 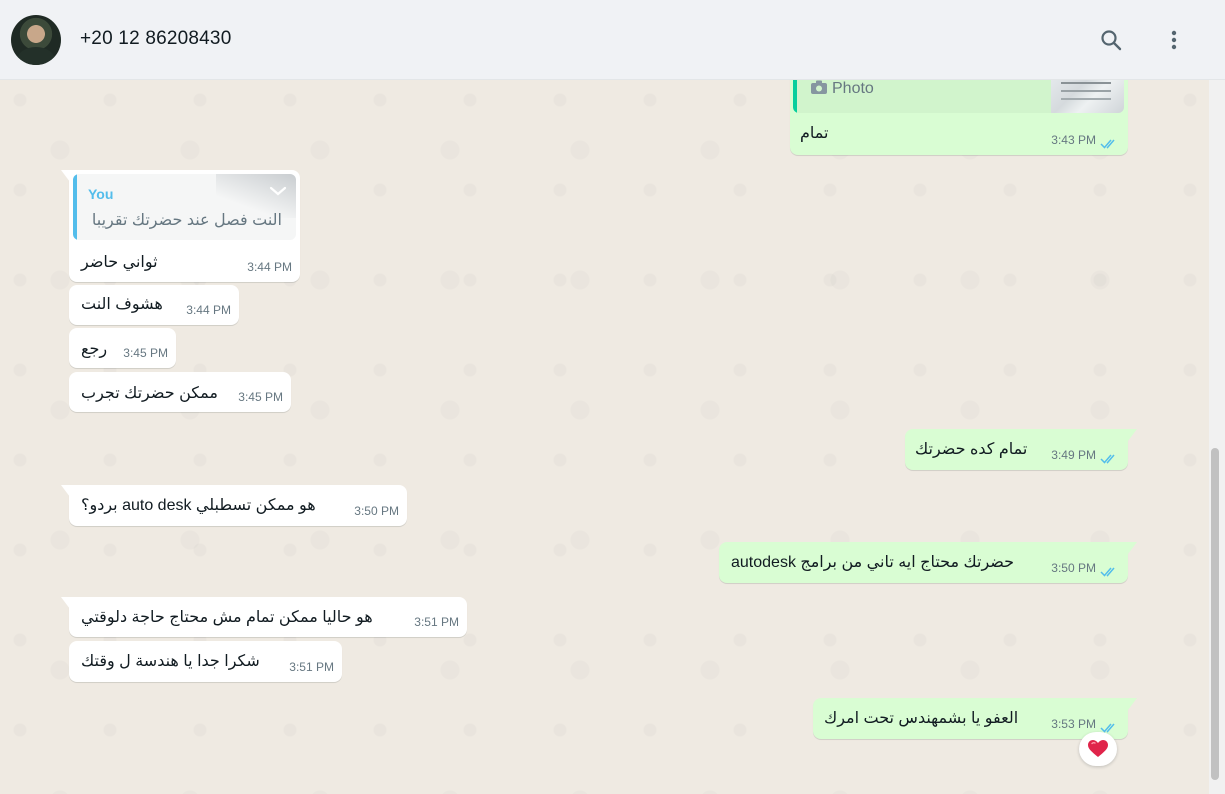 I want to click on message-bubble-outgoing: العفو يا بشمهندس تحت امرك 3:53 PM, so click(x=970, y=718).